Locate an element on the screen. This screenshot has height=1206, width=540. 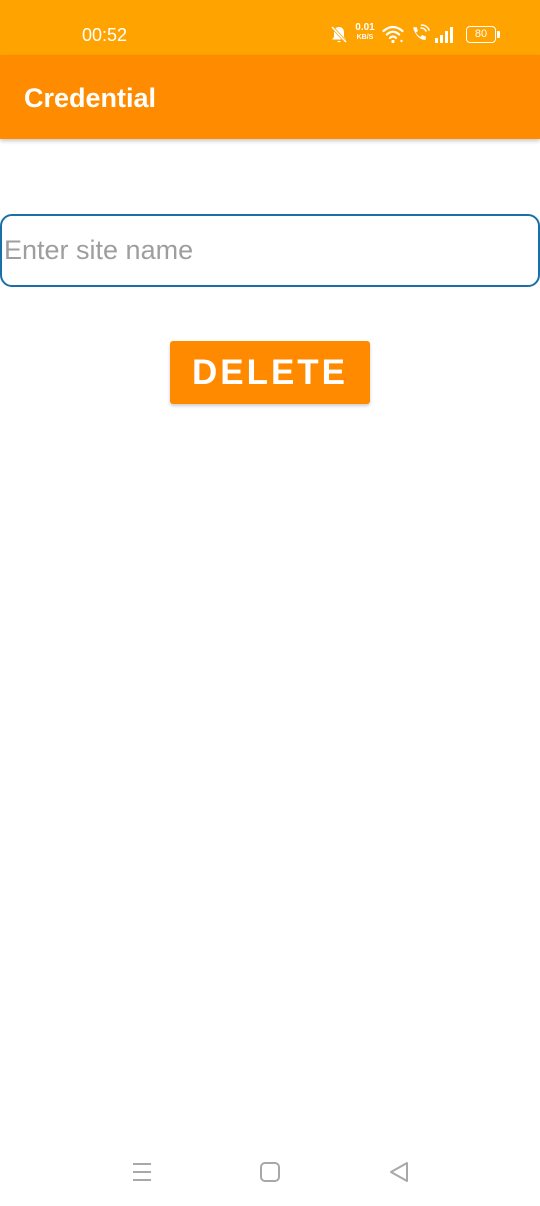
navigation-bar is located at coordinates (270, 1173).